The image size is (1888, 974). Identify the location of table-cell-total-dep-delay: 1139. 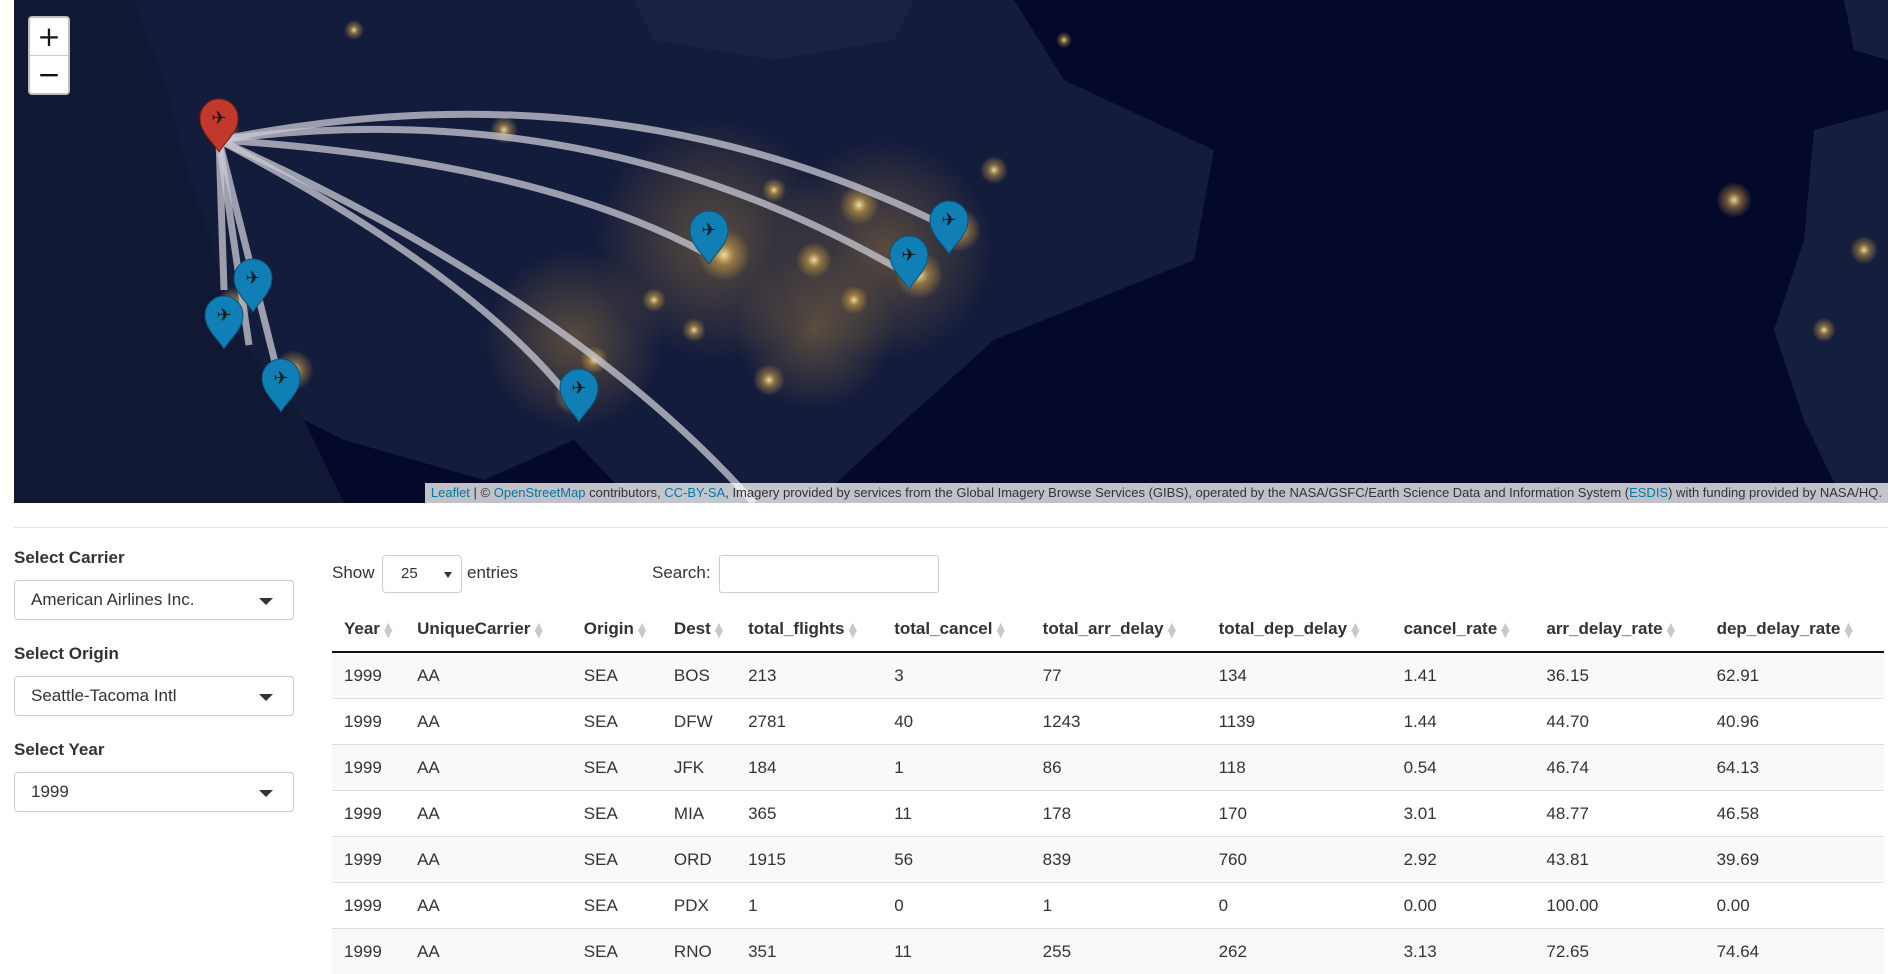
(1299, 722).